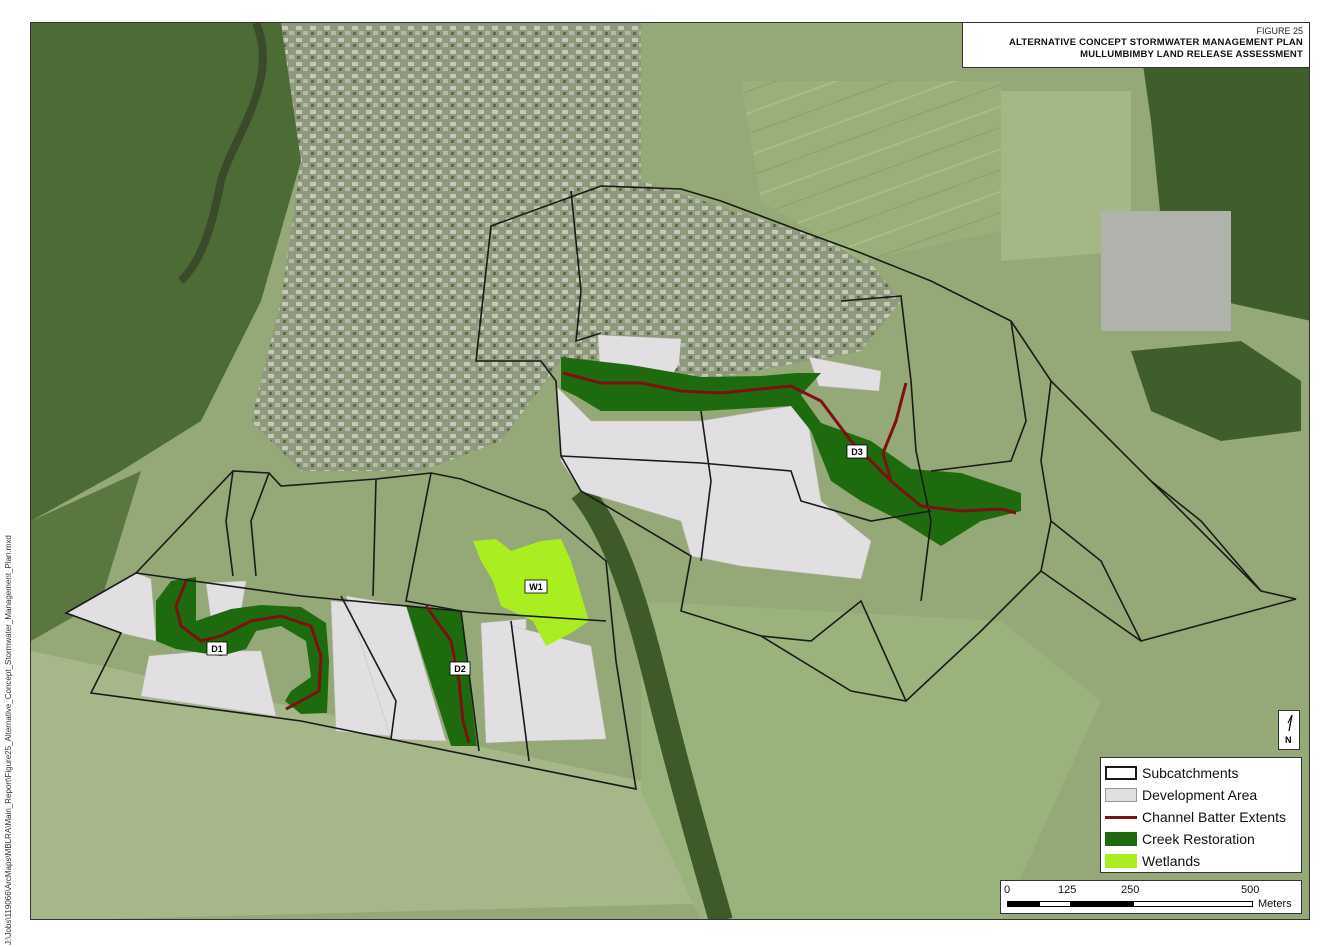  What do you see at coordinates (1151, 897) in the screenshot?
I see `scale-bar: 0 125 250 500 Meters` at bounding box center [1151, 897].